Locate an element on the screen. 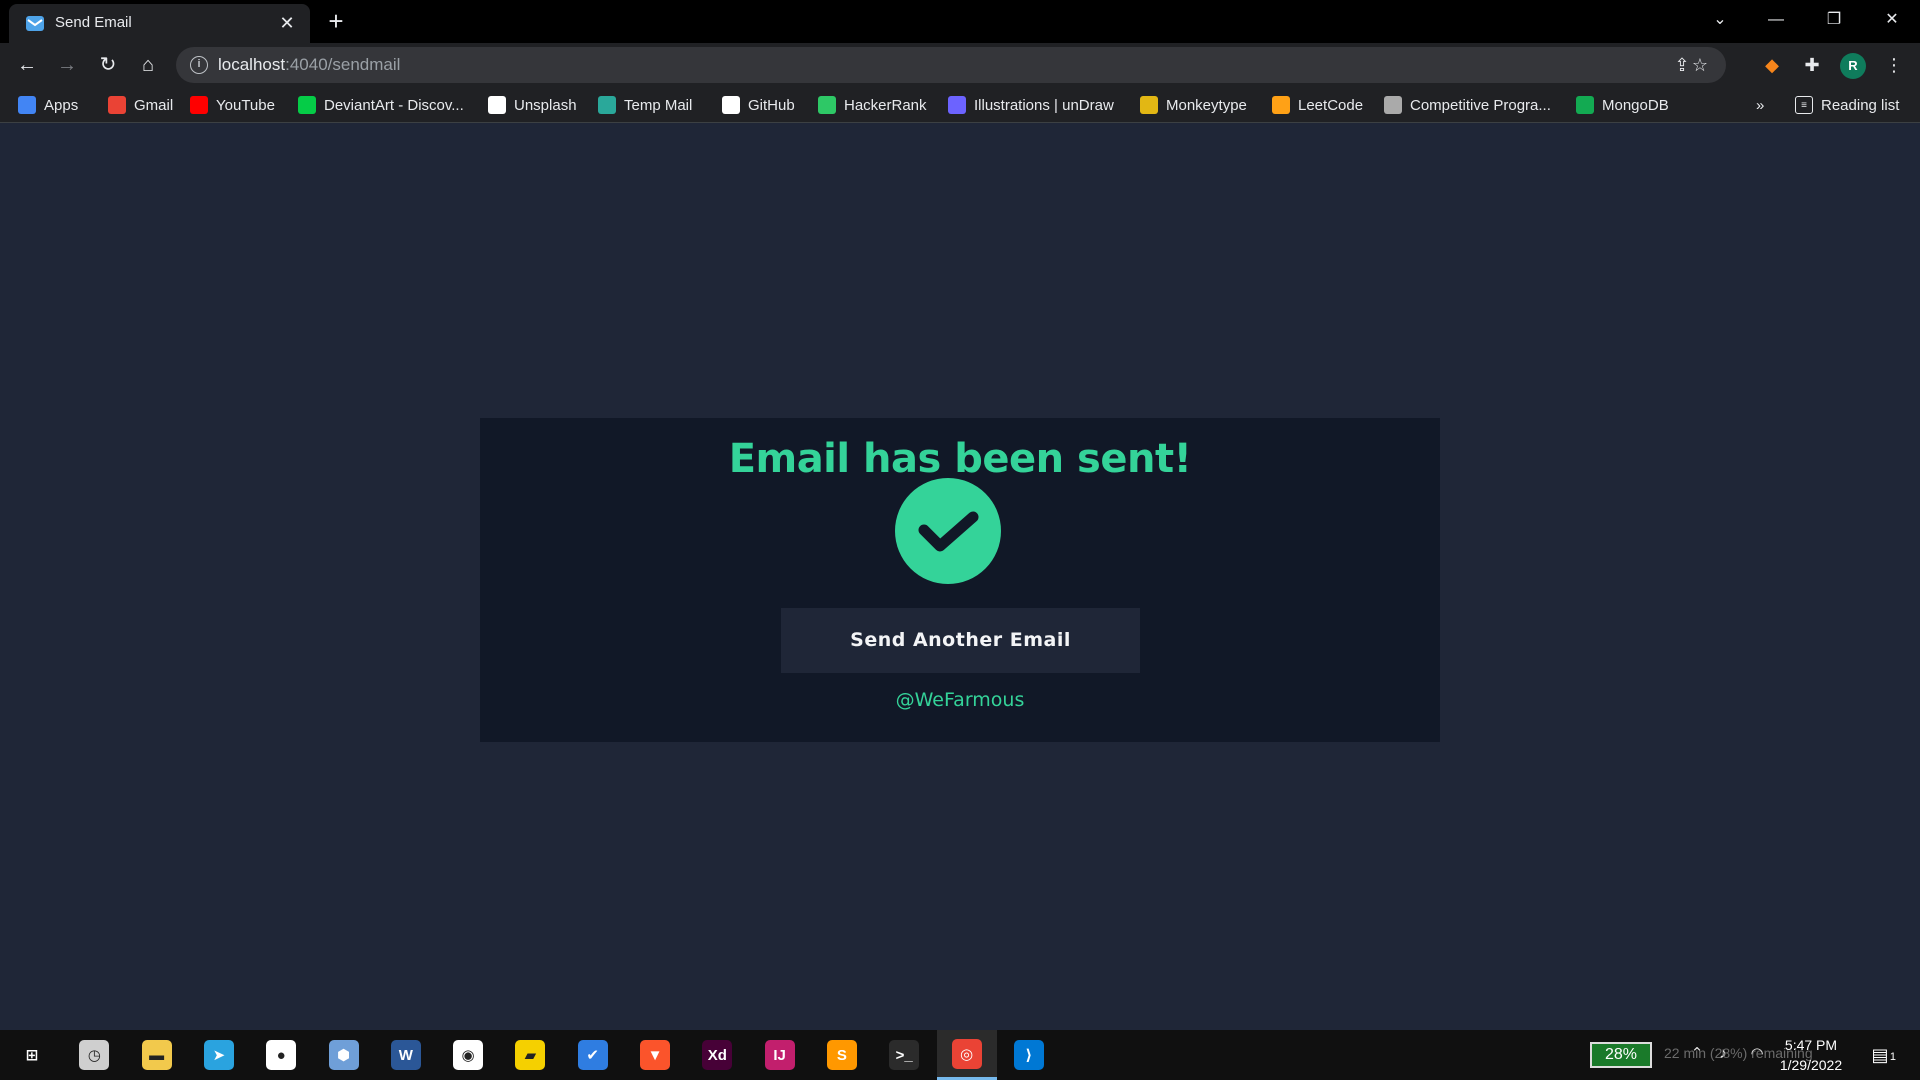  virtualbox-icon: ⬢ is located at coordinates (343, 1055).